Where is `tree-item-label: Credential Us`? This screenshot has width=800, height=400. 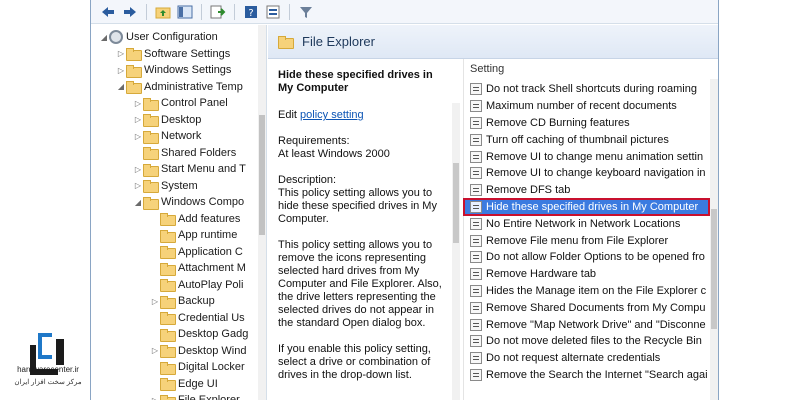
tree-item-label: Credential Us is located at coordinates (211, 317).